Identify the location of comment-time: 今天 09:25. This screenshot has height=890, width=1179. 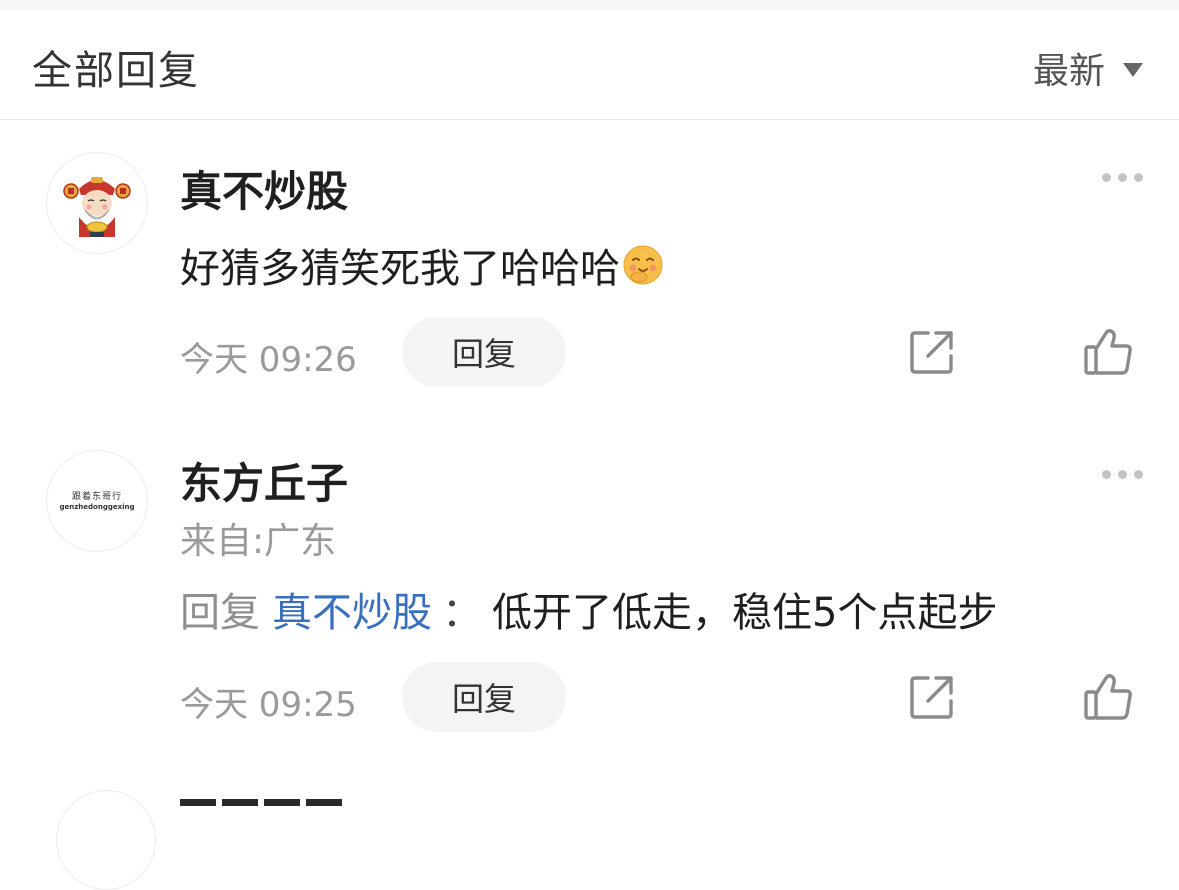
(268, 705).